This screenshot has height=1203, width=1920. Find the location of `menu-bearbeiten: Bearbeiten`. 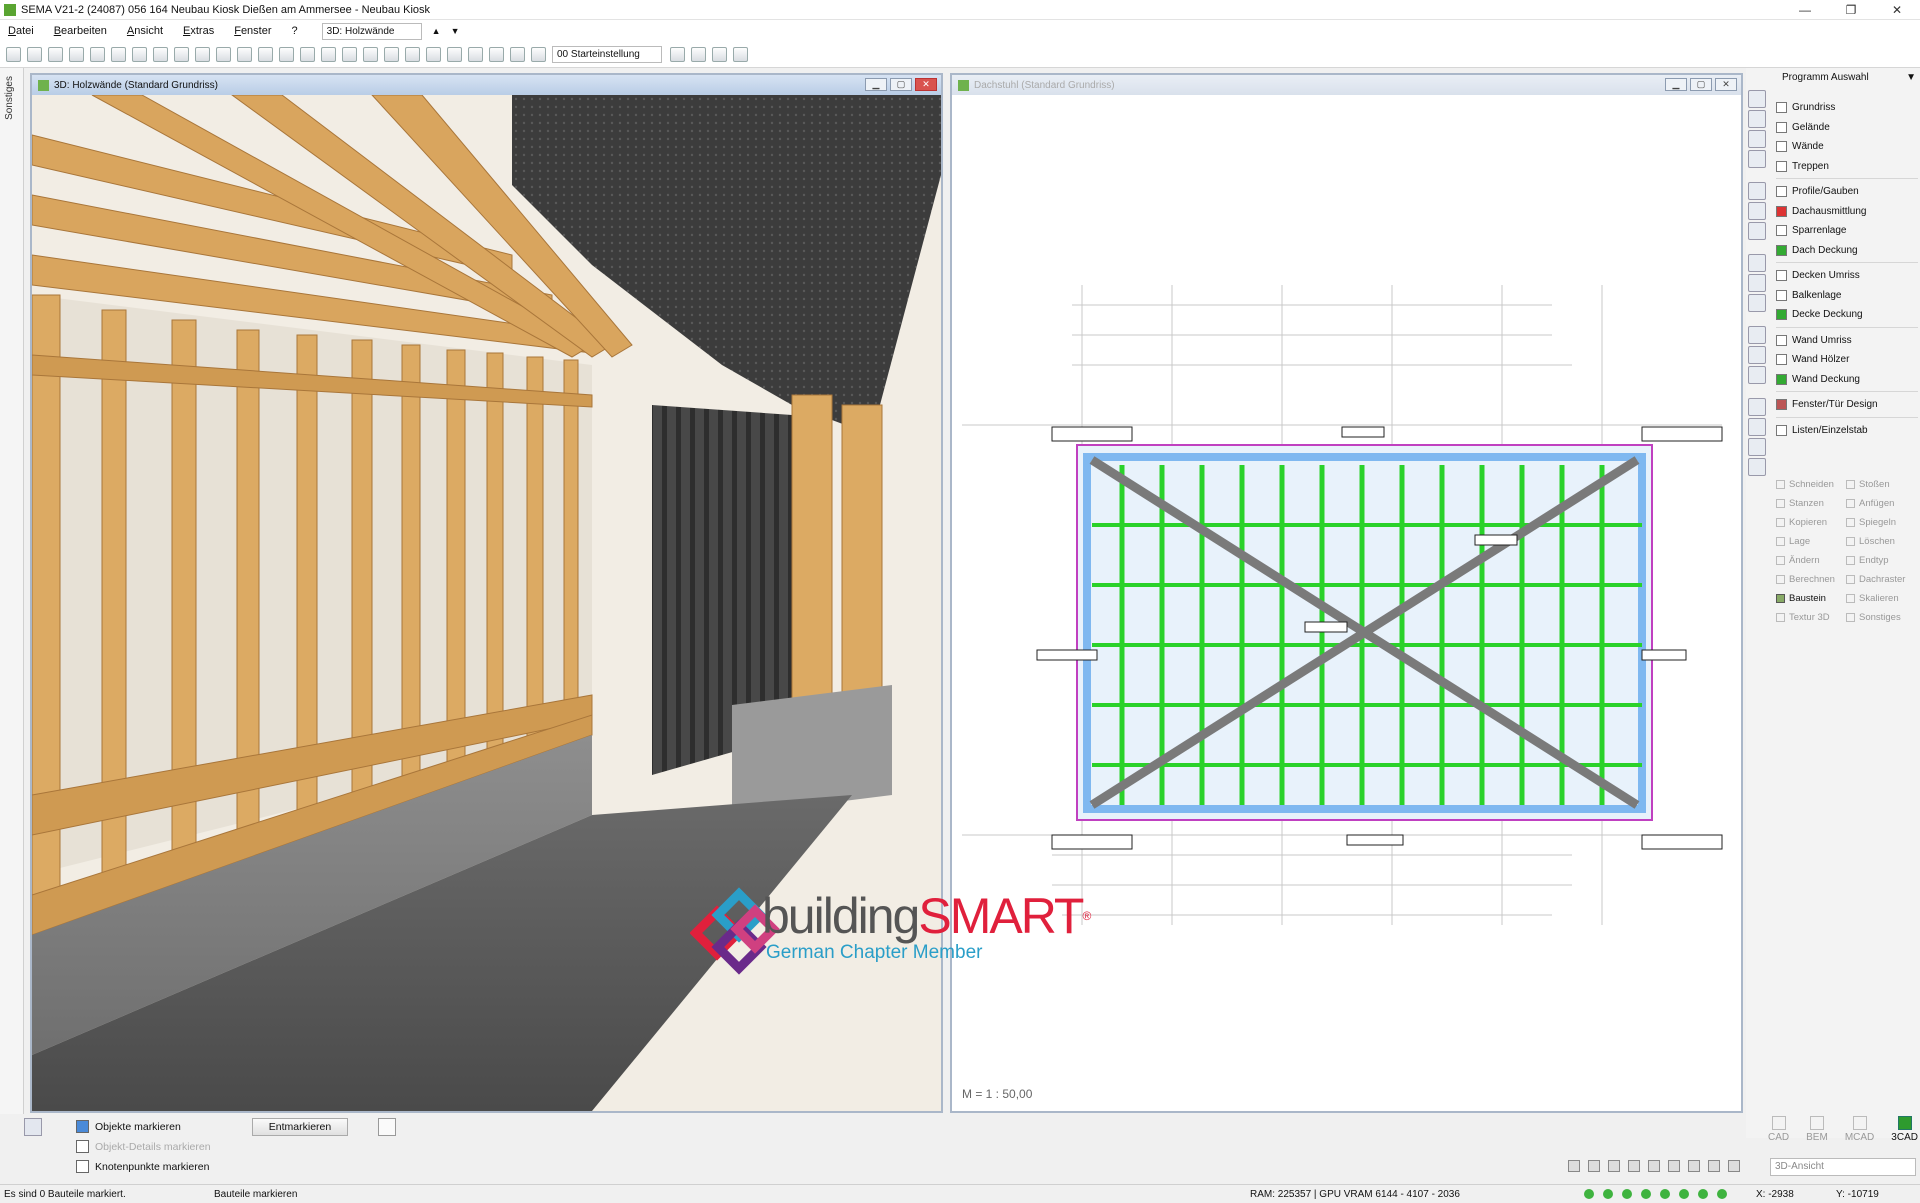

menu-bearbeiten: Bearbeiten is located at coordinates (80, 31).